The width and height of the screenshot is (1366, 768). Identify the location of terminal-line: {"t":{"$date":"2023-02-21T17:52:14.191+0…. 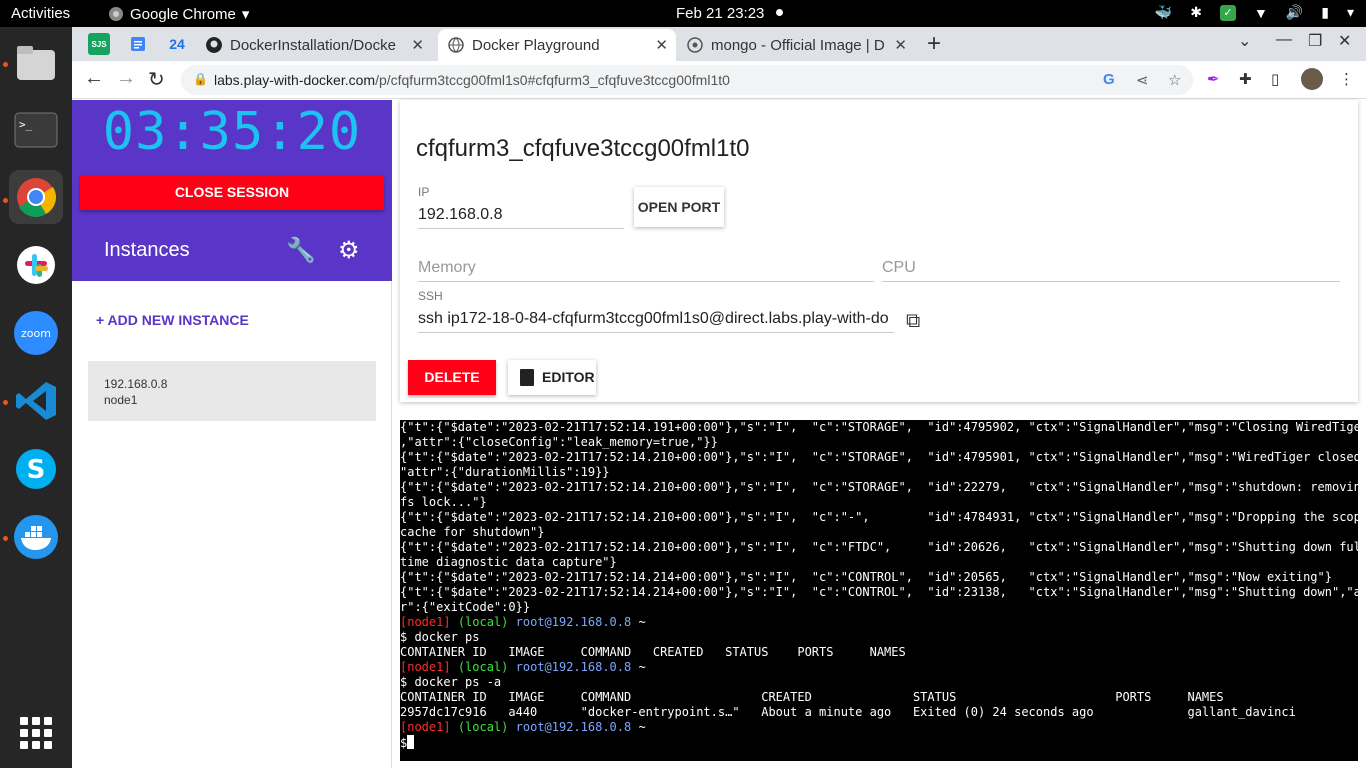
(879, 427).